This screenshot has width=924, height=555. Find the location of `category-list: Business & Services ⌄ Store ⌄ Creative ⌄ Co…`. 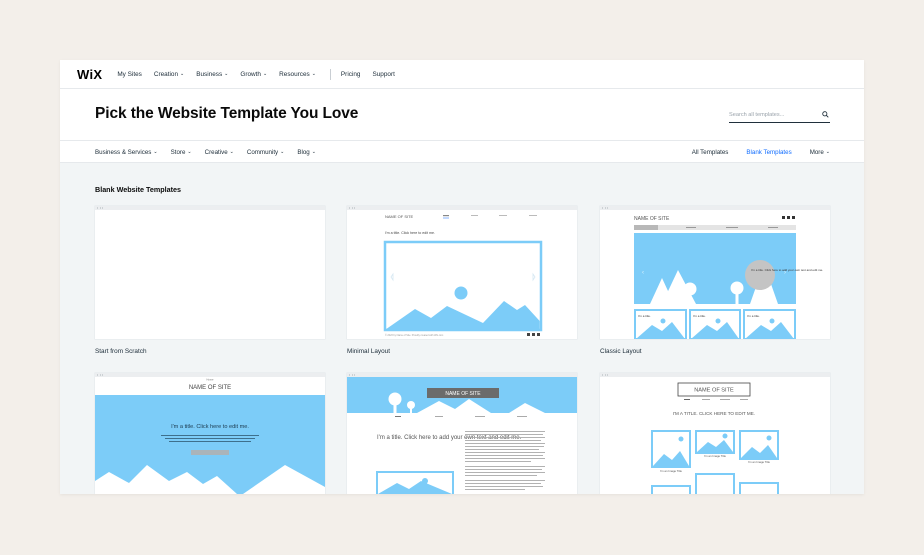

category-list: Business & Services ⌄ Store ⌄ Creative ⌄ Co… is located at coordinates (212, 152).